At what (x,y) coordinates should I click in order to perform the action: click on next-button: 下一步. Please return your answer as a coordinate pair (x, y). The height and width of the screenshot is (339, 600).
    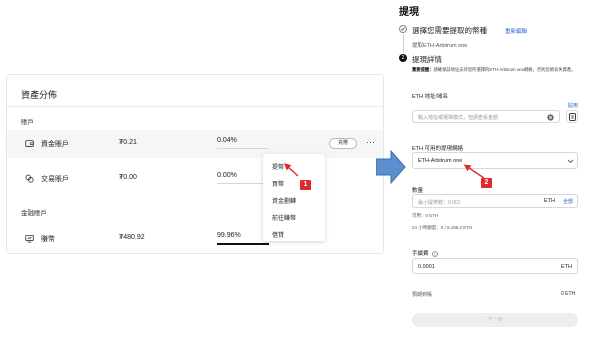
    Looking at the image, I should click on (495, 320).